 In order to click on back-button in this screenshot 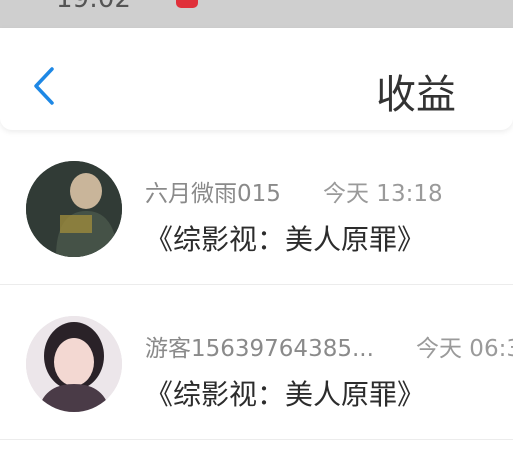, I will do `click(44, 86)`.